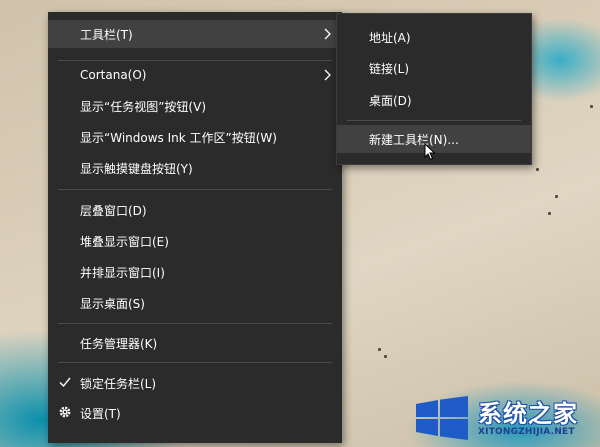 The image size is (600, 447). Describe the element at coordinates (195, 383) in the screenshot. I see `menu-item-lock-taskbar: 锁定任务栏(L)` at that location.